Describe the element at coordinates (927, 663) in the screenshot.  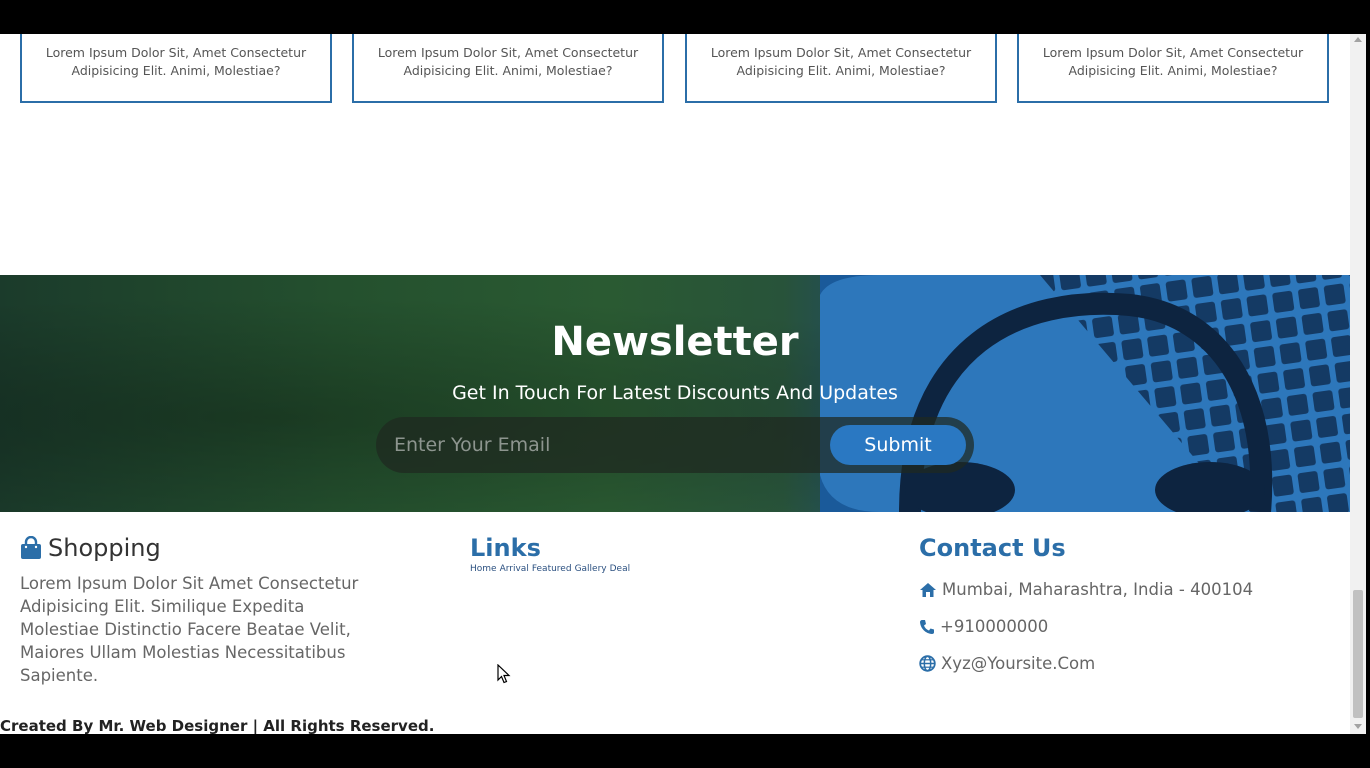
I see `globe-icon` at that location.